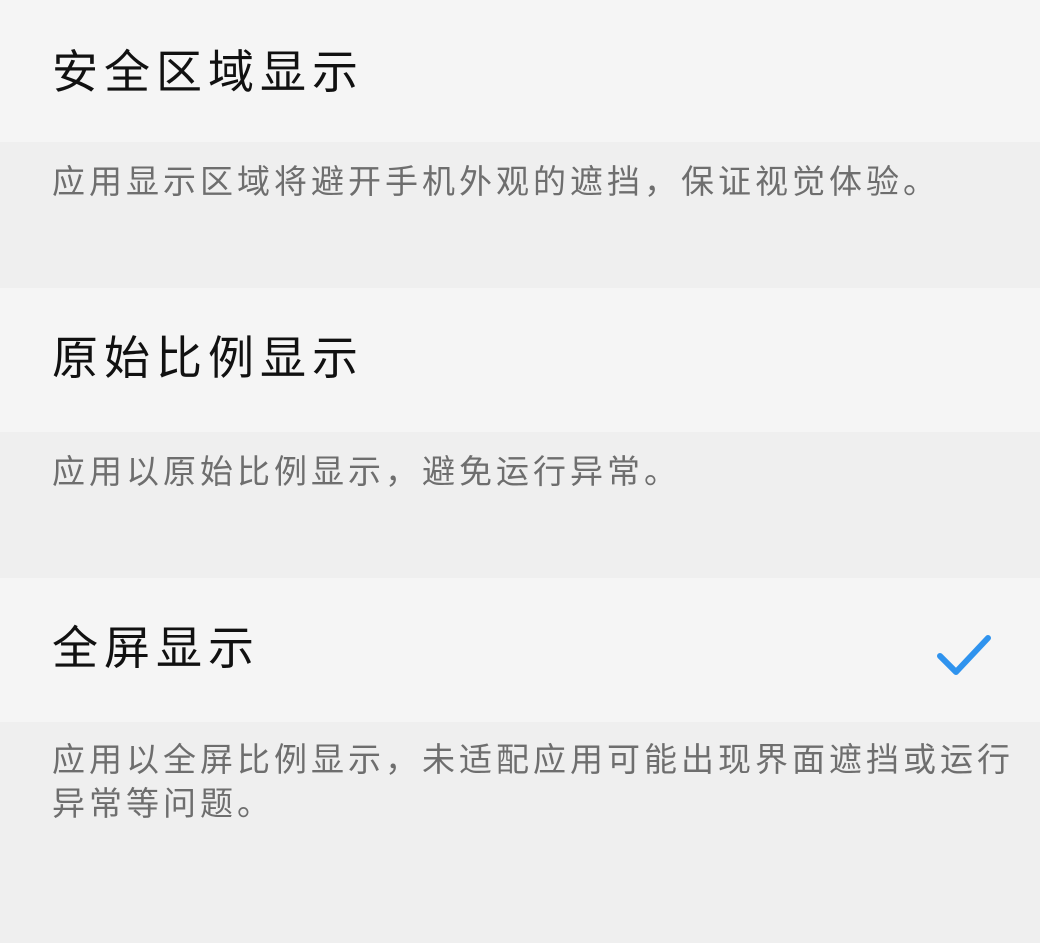 The width and height of the screenshot is (1040, 943). Describe the element at coordinates (964, 655) in the screenshot. I see `checkmark-icon` at that location.